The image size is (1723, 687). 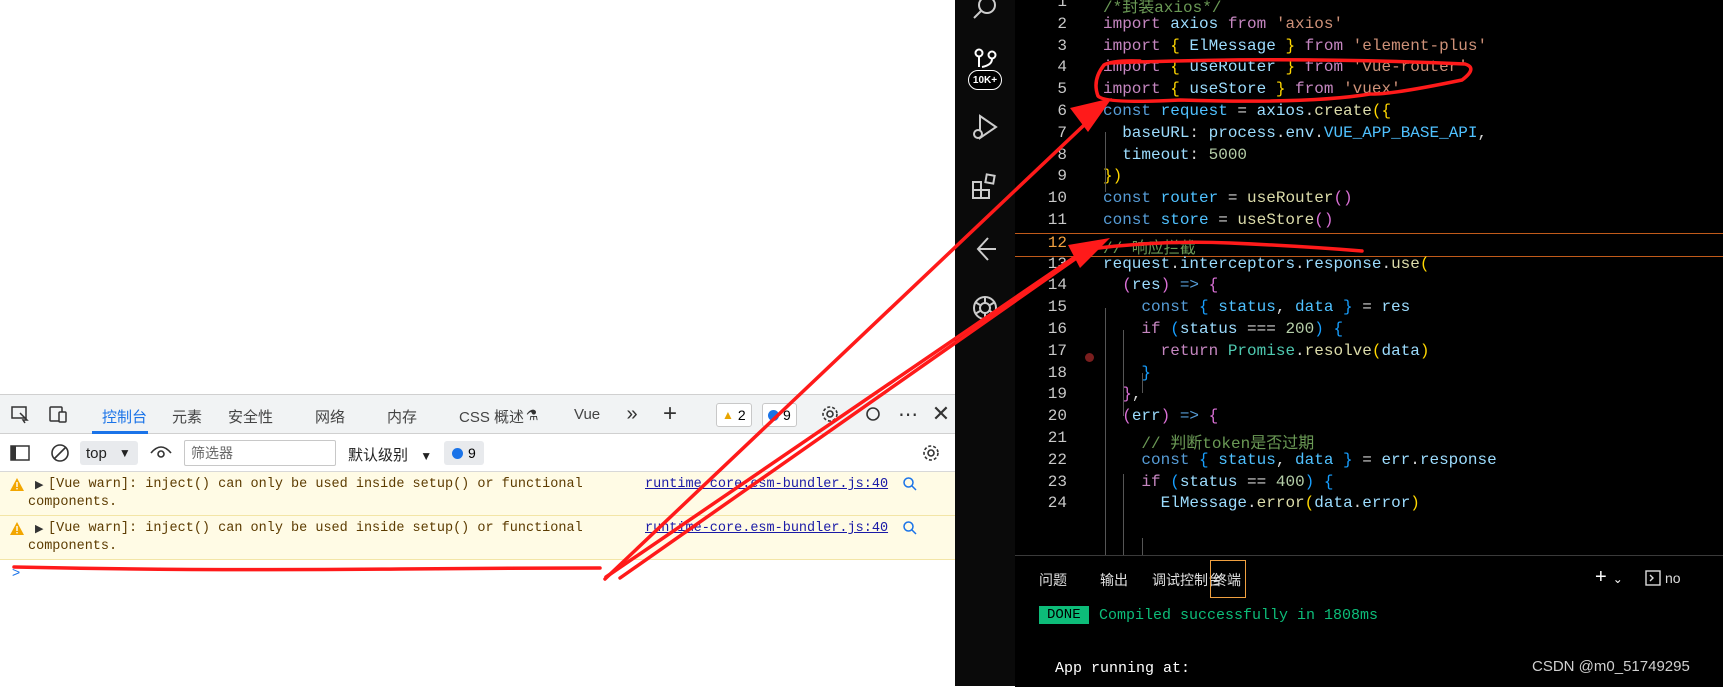 What do you see at coordinates (941, 413) in the screenshot?
I see `close-icon: ✕` at bounding box center [941, 413].